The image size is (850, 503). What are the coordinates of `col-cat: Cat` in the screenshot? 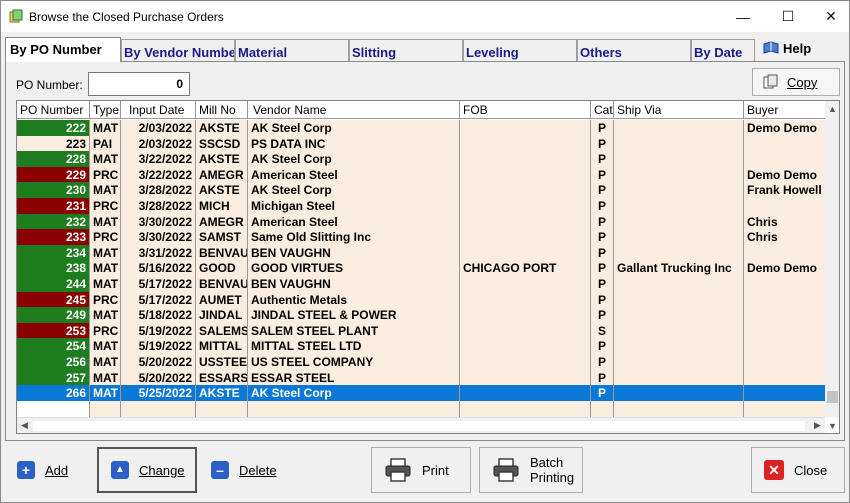 It's located at (602, 110).